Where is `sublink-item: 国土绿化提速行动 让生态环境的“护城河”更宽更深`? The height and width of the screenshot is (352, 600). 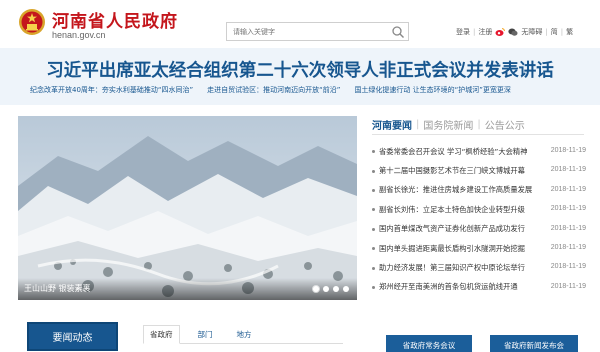
sublink-item: 国土绿化提速行动 让生态环境的“护城河”更宽更深 is located at coordinates (432, 90).